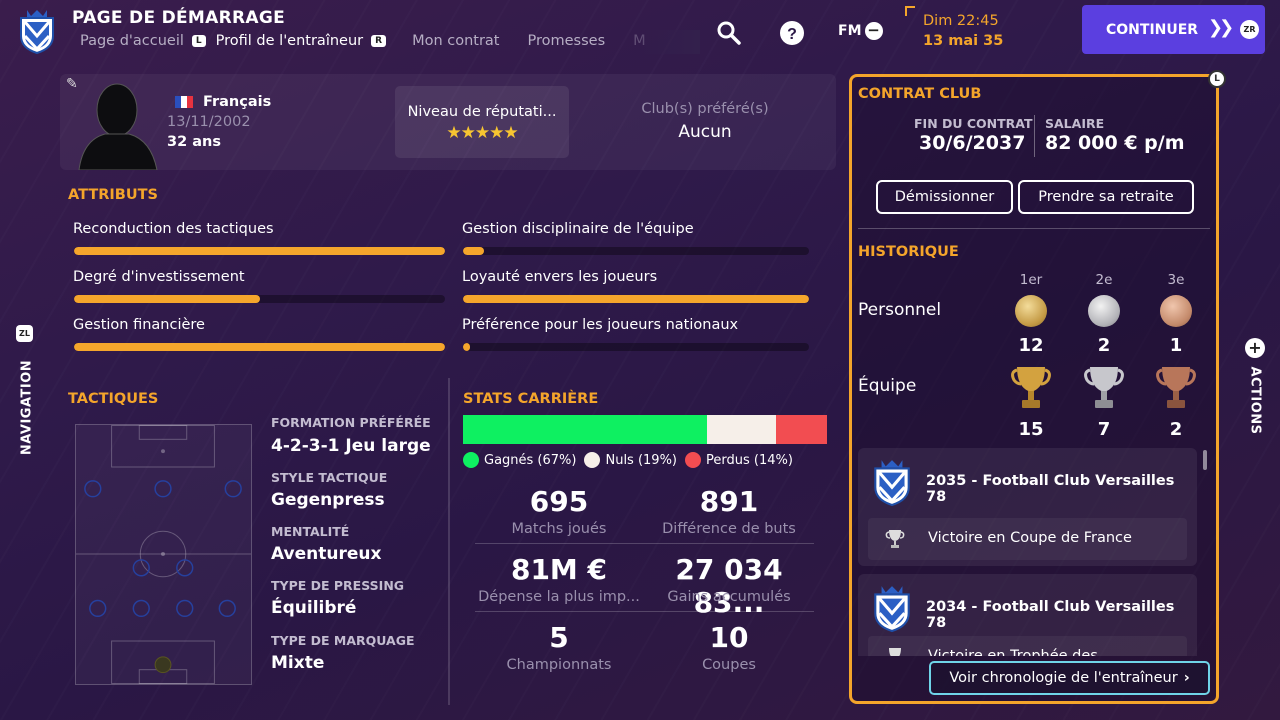  I want to click on fm-menu-button: FM −, so click(860, 31).